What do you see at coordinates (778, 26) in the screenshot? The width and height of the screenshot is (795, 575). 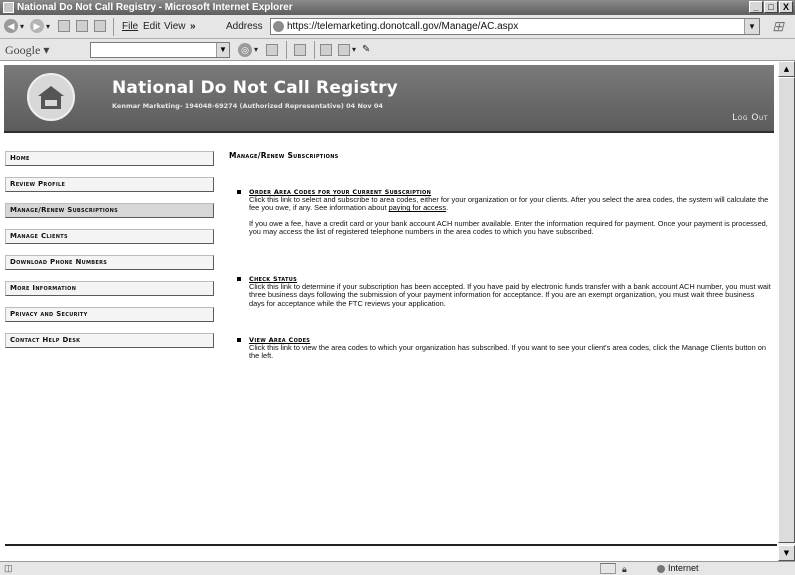 I see `windows-logo-icon: ⊞` at bounding box center [778, 26].